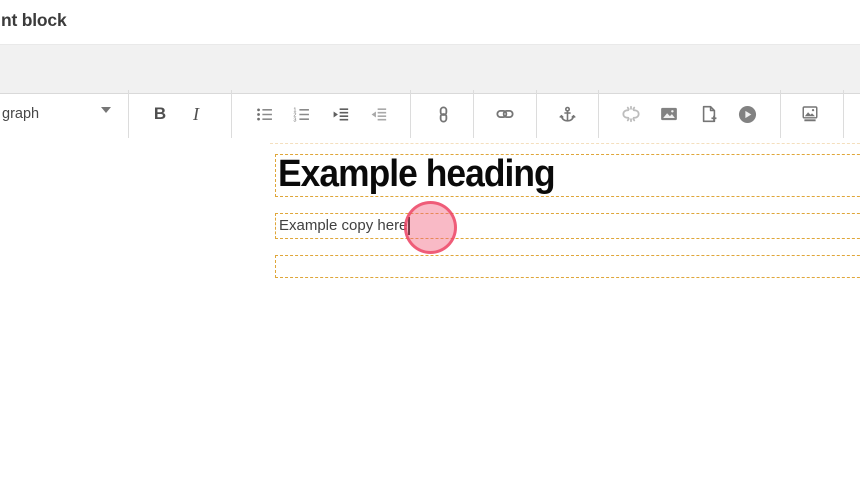 Image resolution: width=860 pixels, height=480 pixels. Describe the element at coordinates (34, 20) in the screenshot. I see `page-title: nt block` at that location.